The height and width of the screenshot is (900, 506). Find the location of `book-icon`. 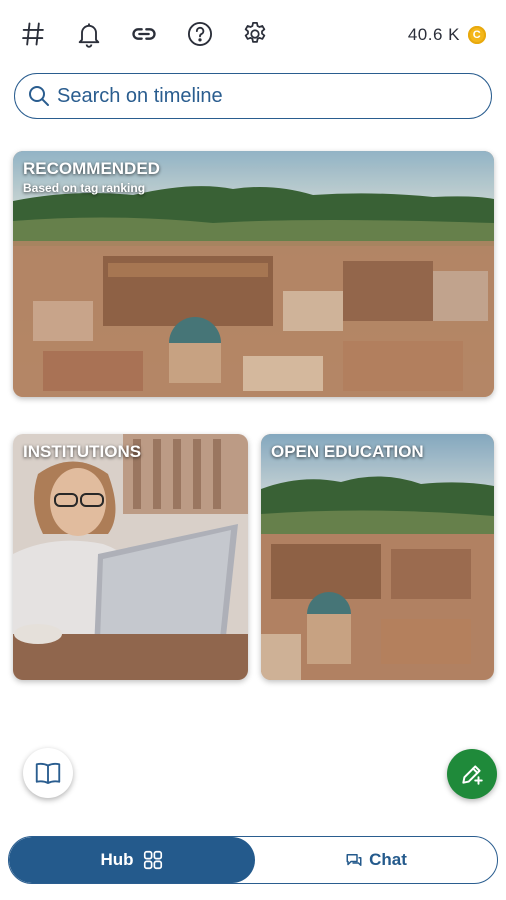

book-icon is located at coordinates (48, 773).